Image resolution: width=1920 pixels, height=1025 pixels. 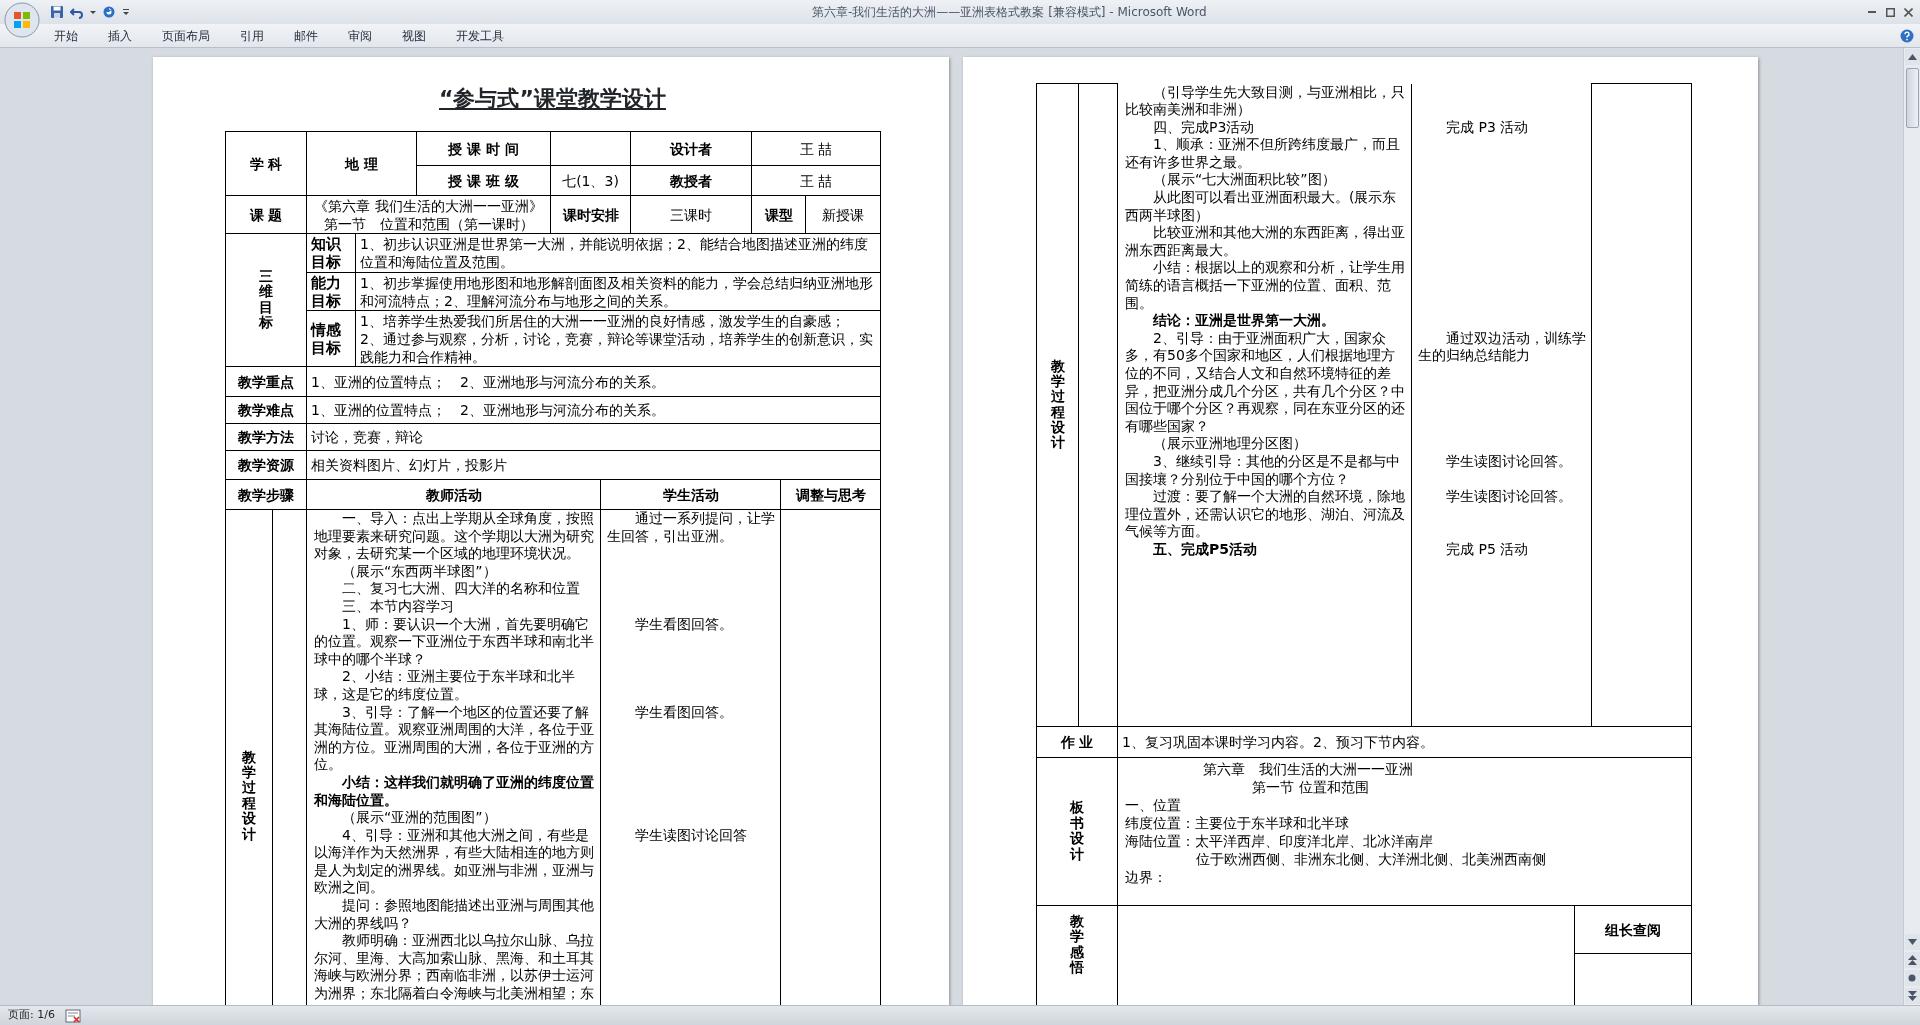 What do you see at coordinates (266, 381) in the screenshot?
I see `field-label: 教学重点` at bounding box center [266, 381].